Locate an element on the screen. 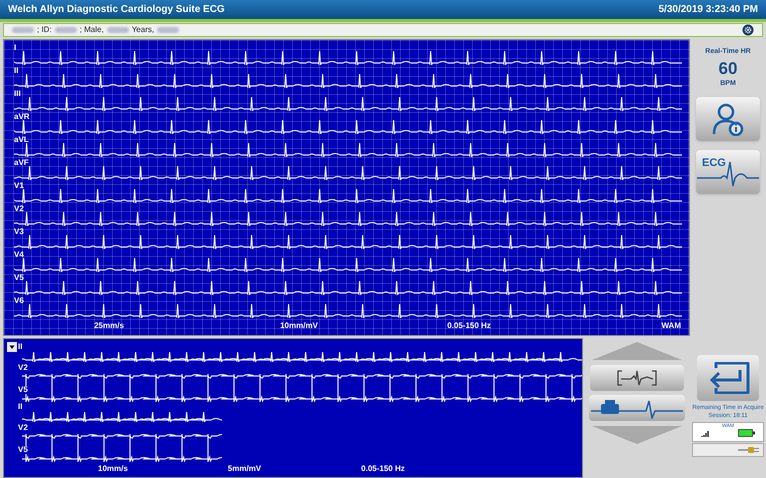 This screenshot has width=766, height=478. rhythm-setting-label: 5mm/mV is located at coordinates (245, 469).